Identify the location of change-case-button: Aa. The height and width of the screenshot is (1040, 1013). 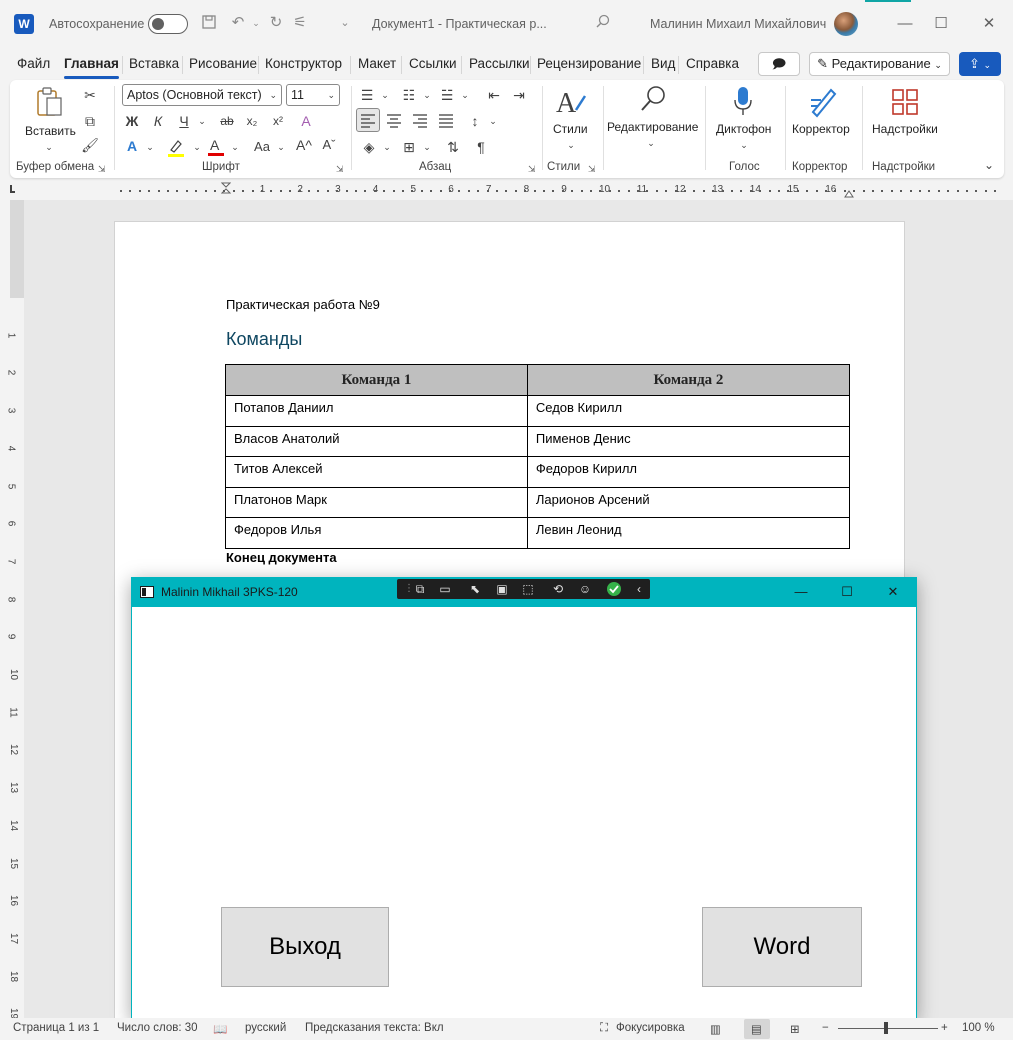
(262, 147).